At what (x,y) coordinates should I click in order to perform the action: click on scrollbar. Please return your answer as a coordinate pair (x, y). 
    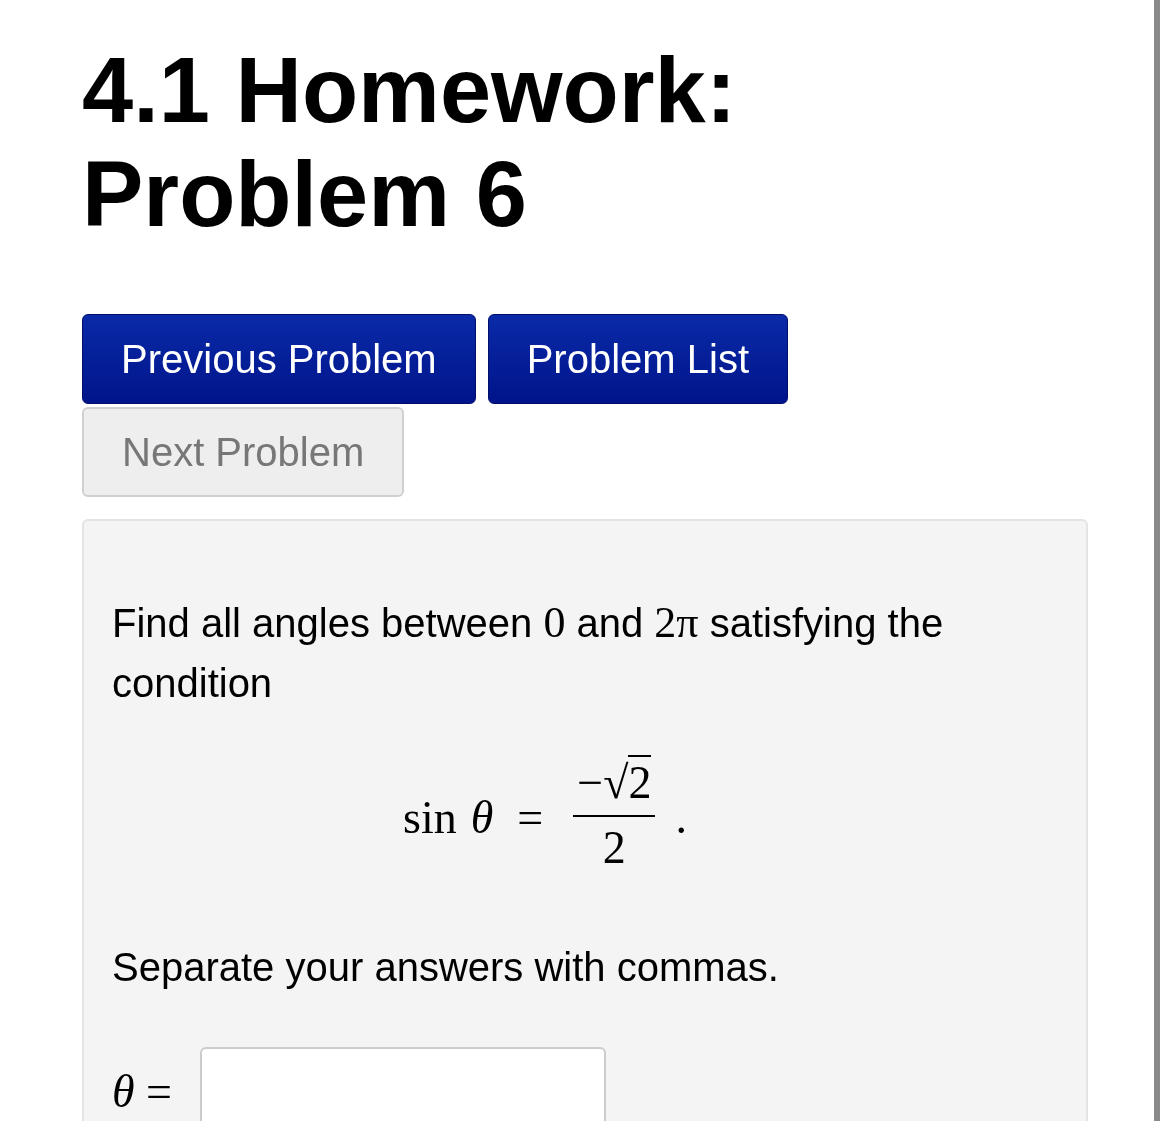
    Looking at the image, I should click on (1157, 560).